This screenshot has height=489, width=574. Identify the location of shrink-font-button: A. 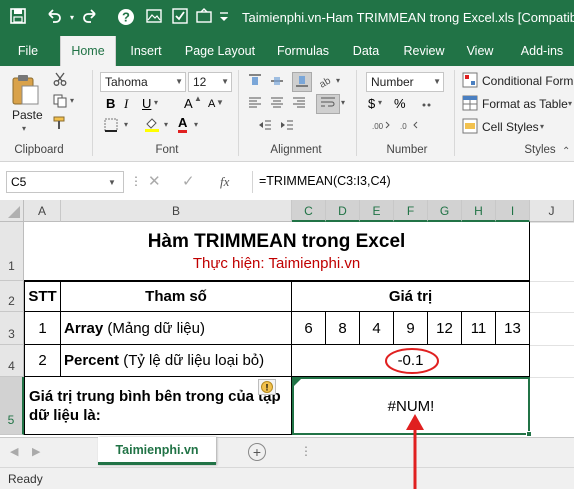
(211, 104).